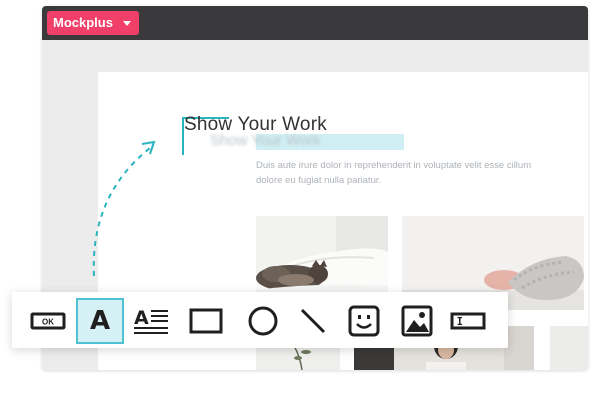 This screenshot has width=600, height=400. I want to click on paragraph-tool: A, so click(152, 321).